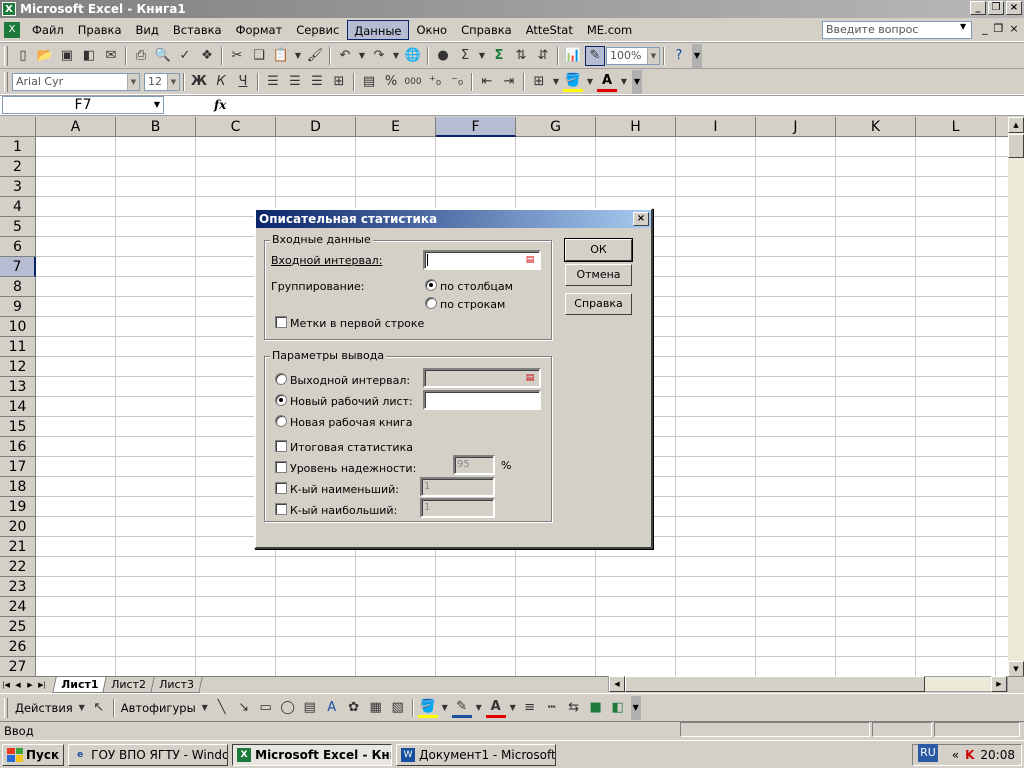 This screenshot has height=768, width=1024. Describe the element at coordinates (128, 684) in the screenshot. I see `sheet-tab-2: Лист2` at that location.